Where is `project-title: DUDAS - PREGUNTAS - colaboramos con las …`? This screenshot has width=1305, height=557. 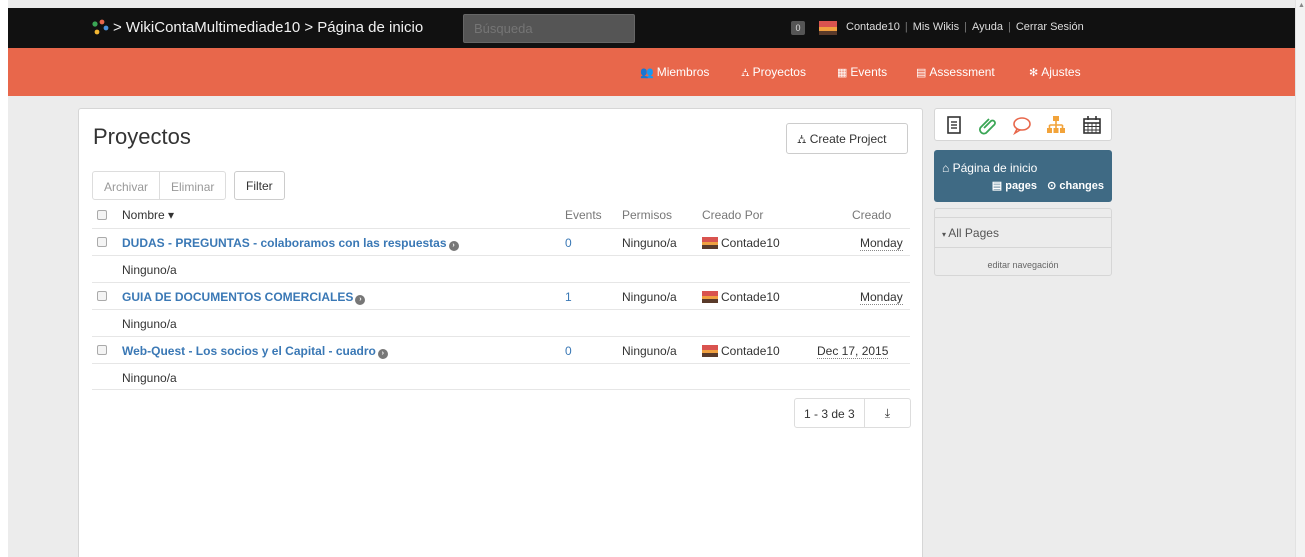
project-title: DUDAS - PREGUNTAS - colaboramos con las … is located at coordinates (284, 243).